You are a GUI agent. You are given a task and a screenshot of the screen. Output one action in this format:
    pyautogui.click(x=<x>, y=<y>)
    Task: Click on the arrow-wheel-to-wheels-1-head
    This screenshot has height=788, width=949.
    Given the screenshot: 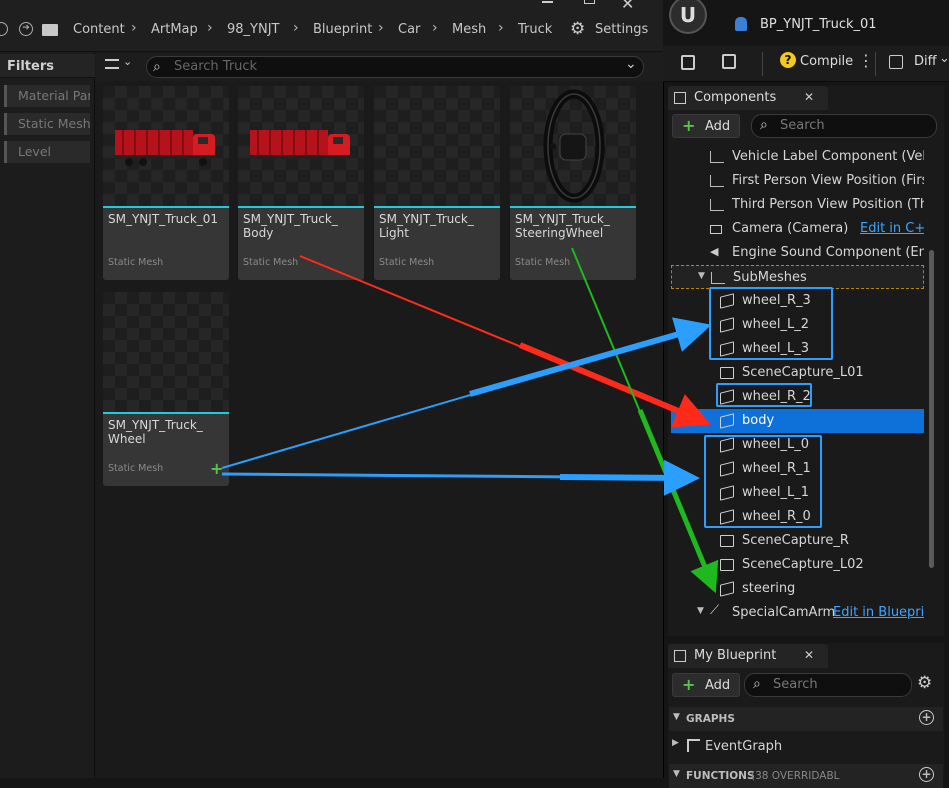 What is the action you would take?
    pyautogui.click(x=590, y=357)
    